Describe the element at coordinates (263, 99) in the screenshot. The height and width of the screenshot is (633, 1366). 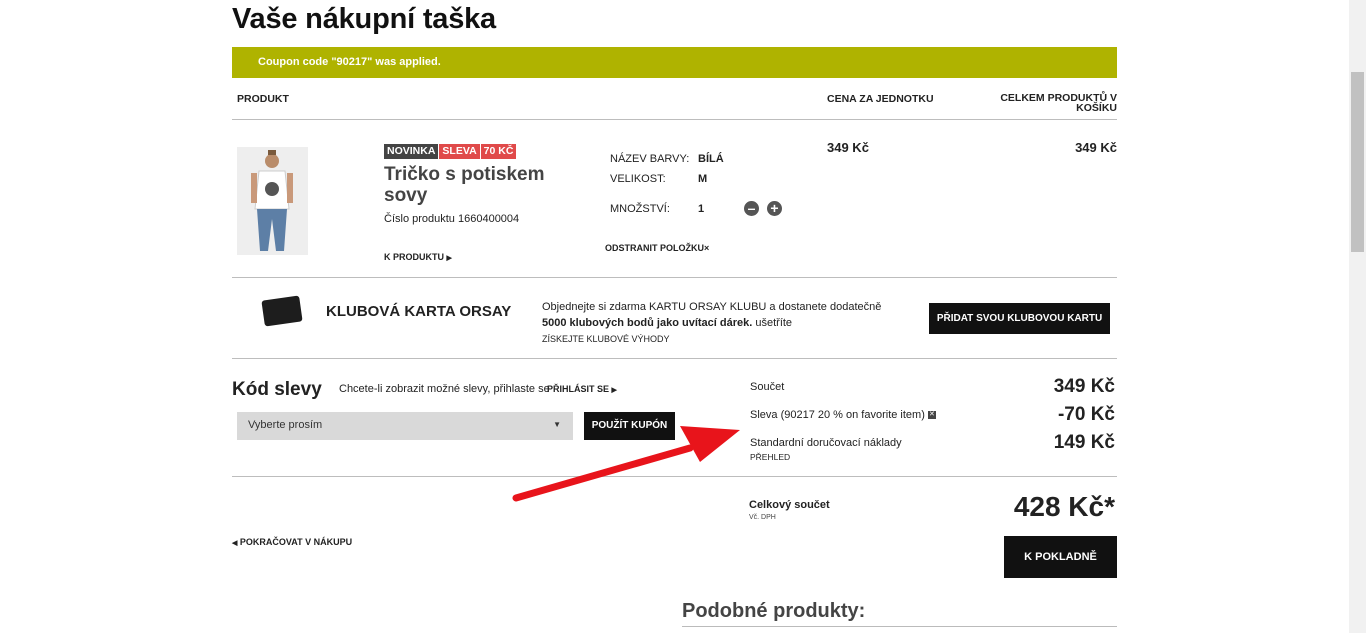
I see `column-header-product: PRODUKT` at that location.